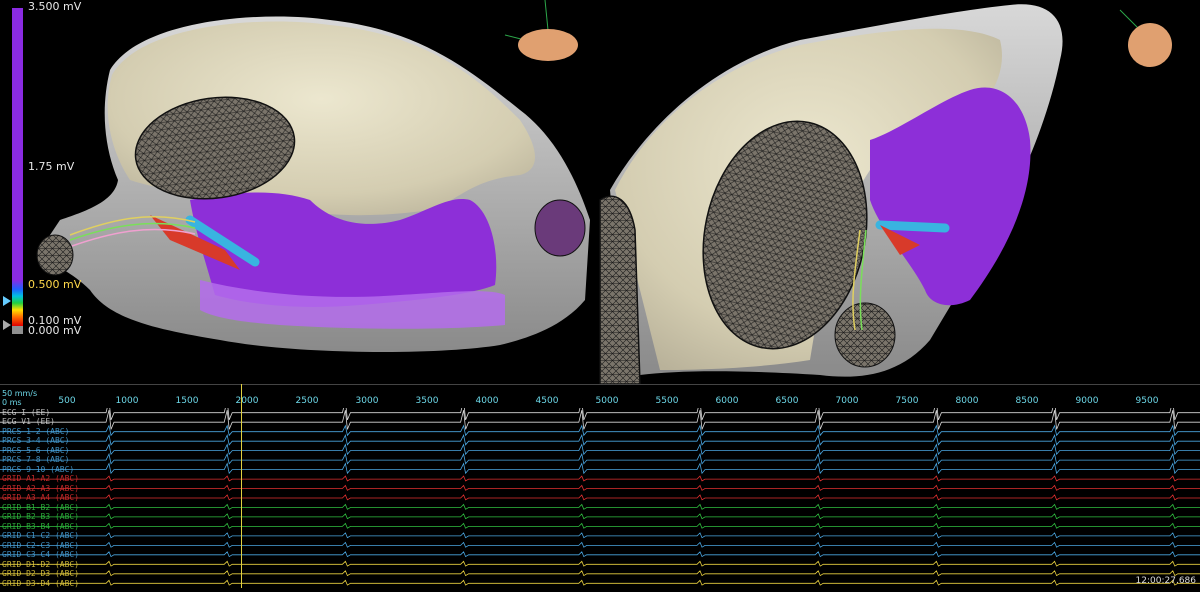  I want to click on head-orientation-icon, so click(541, 30).